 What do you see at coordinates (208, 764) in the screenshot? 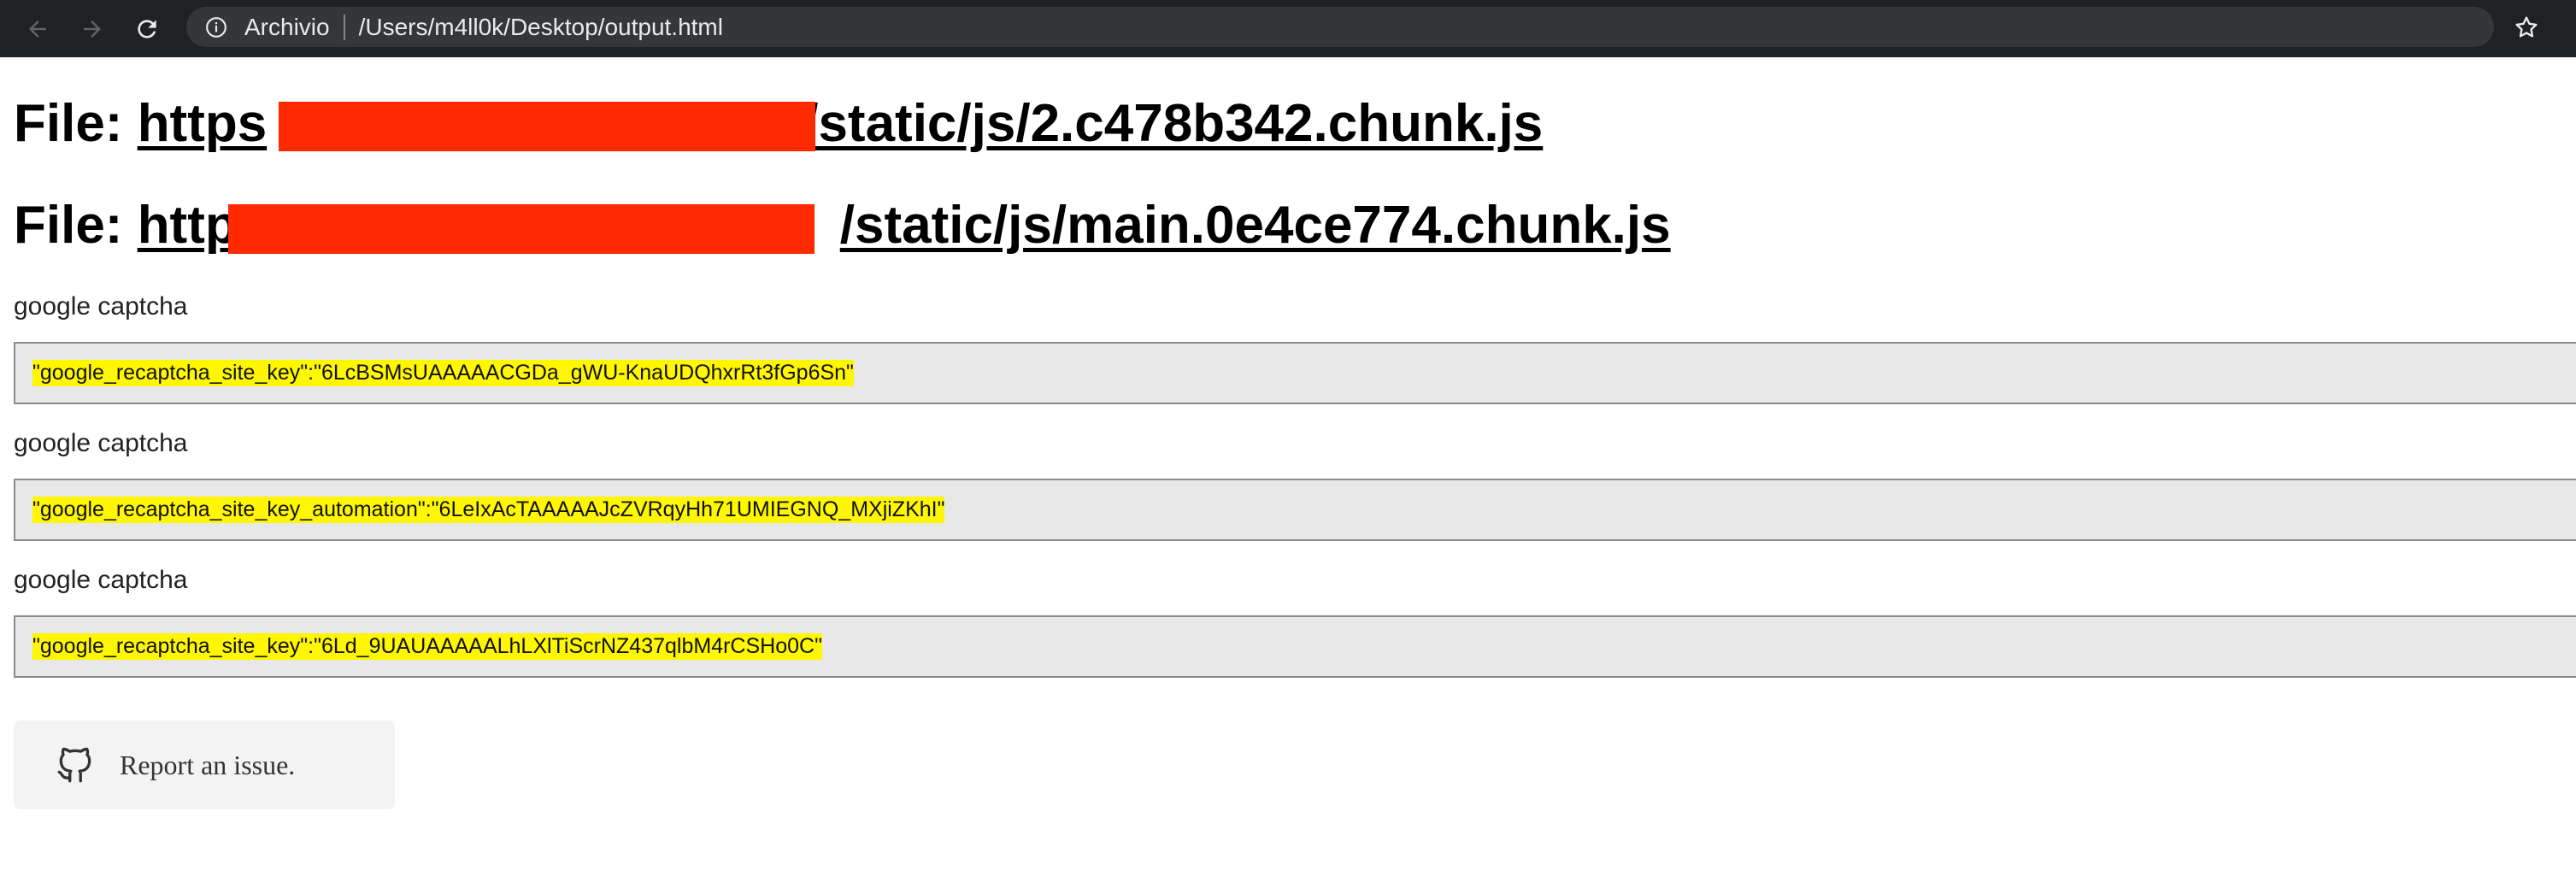
I see `report-issue-label: Report an issue.` at bounding box center [208, 764].